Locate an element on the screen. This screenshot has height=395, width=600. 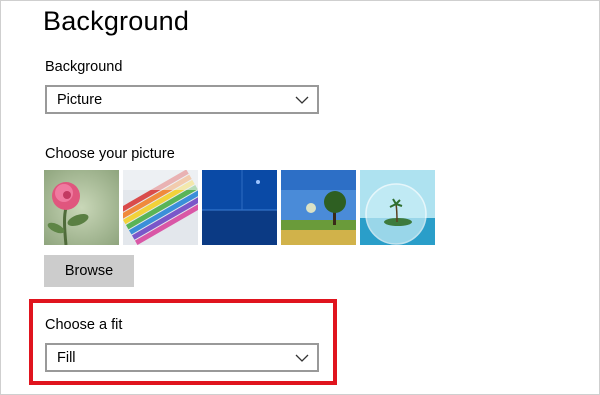
choose-fit-label: Choose a fit is located at coordinates (84, 325).